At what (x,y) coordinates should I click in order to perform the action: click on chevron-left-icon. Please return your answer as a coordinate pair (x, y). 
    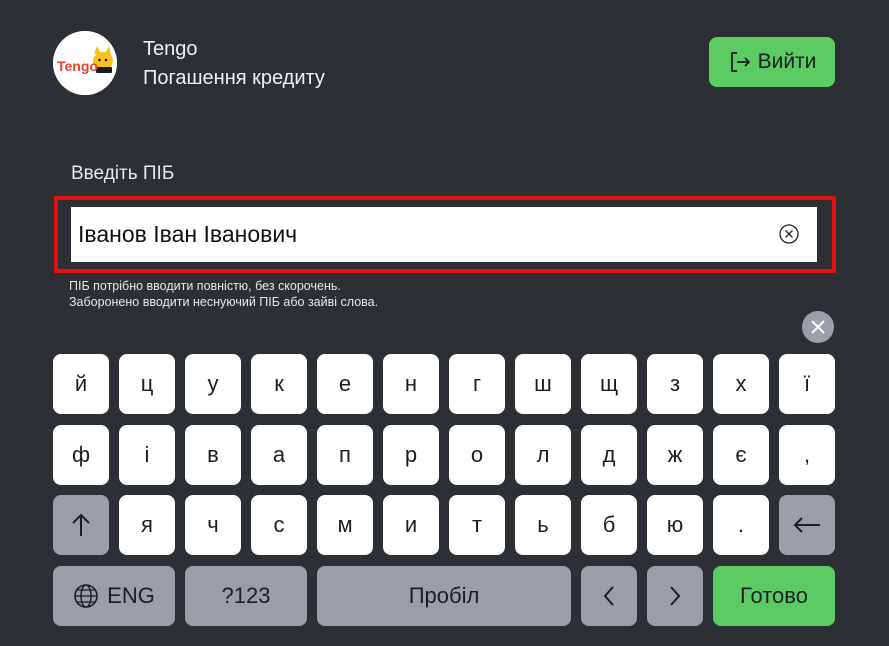
    Looking at the image, I should click on (608, 596).